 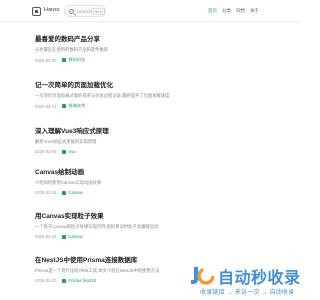 What do you see at coordinates (102, 106) in the screenshot?
I see `post-meta: 2025-03-14 前端技术` at bounding box center [102, 106].